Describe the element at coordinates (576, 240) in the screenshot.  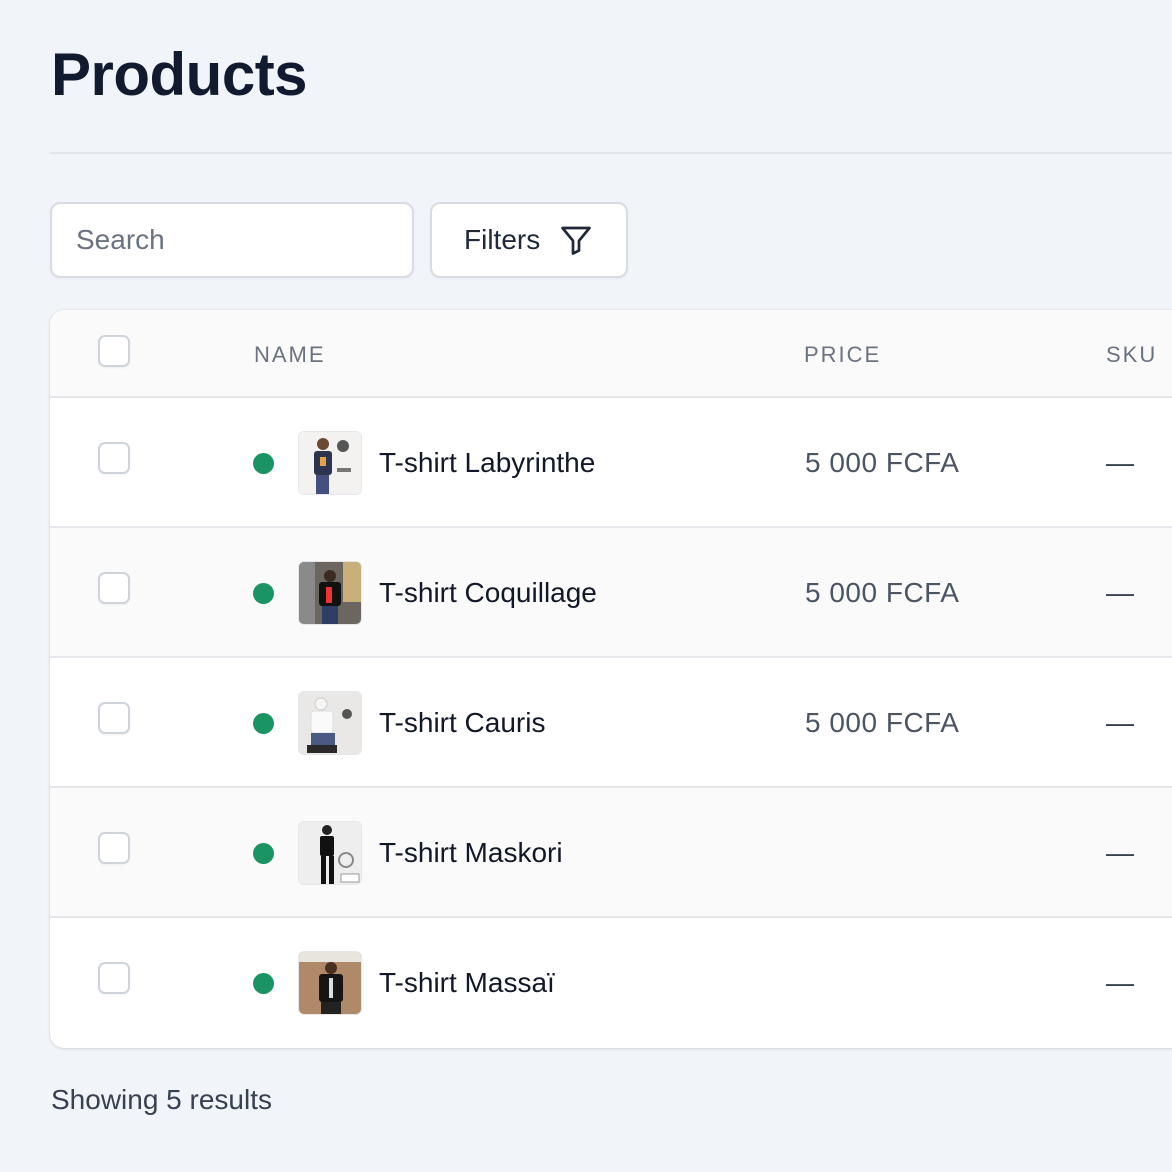
I see `funnel-icon` at that location.